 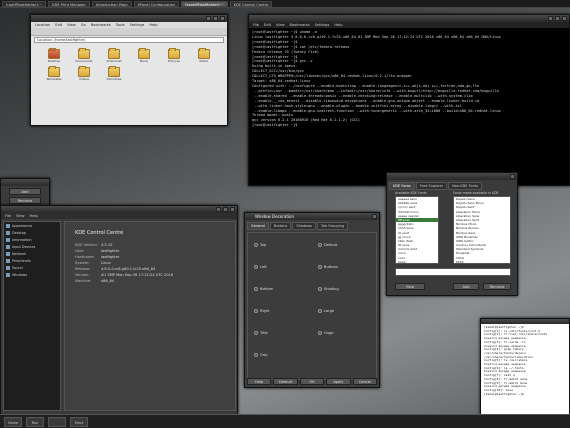 I want to click on taskbar-button: KDE Control Centre, so click(x=251, y=4).